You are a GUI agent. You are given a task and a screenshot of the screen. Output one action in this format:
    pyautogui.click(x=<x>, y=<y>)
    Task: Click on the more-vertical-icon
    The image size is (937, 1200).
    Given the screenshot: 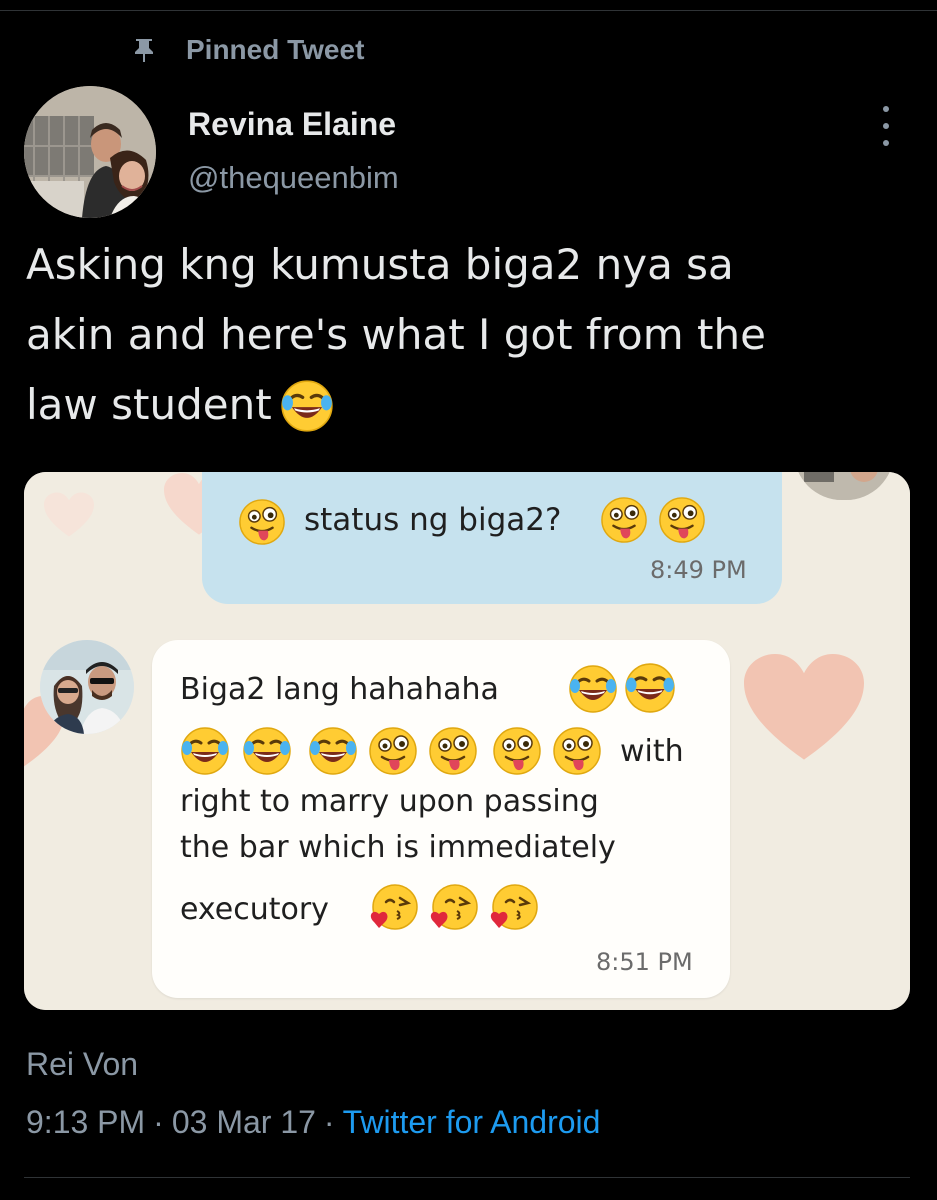 What is the action you would take?
    pyautogui.click(x=886, y=126)
    